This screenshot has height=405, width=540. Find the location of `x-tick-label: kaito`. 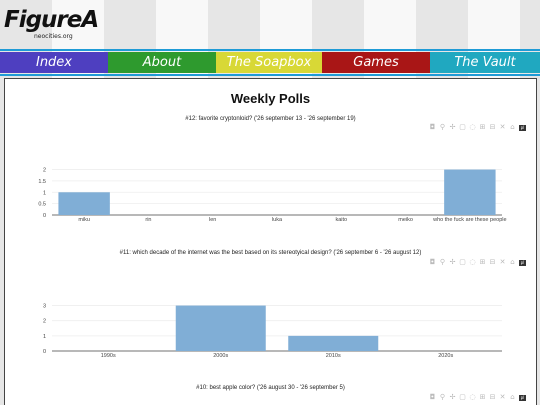

x-tick-label: kaito is located at coordinates (341, 220).